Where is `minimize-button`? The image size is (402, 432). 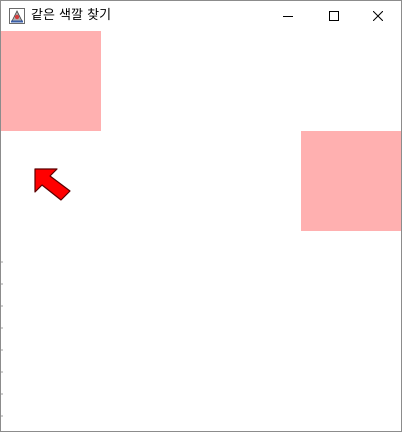 minimize-button is located at coordinates (288, 16).